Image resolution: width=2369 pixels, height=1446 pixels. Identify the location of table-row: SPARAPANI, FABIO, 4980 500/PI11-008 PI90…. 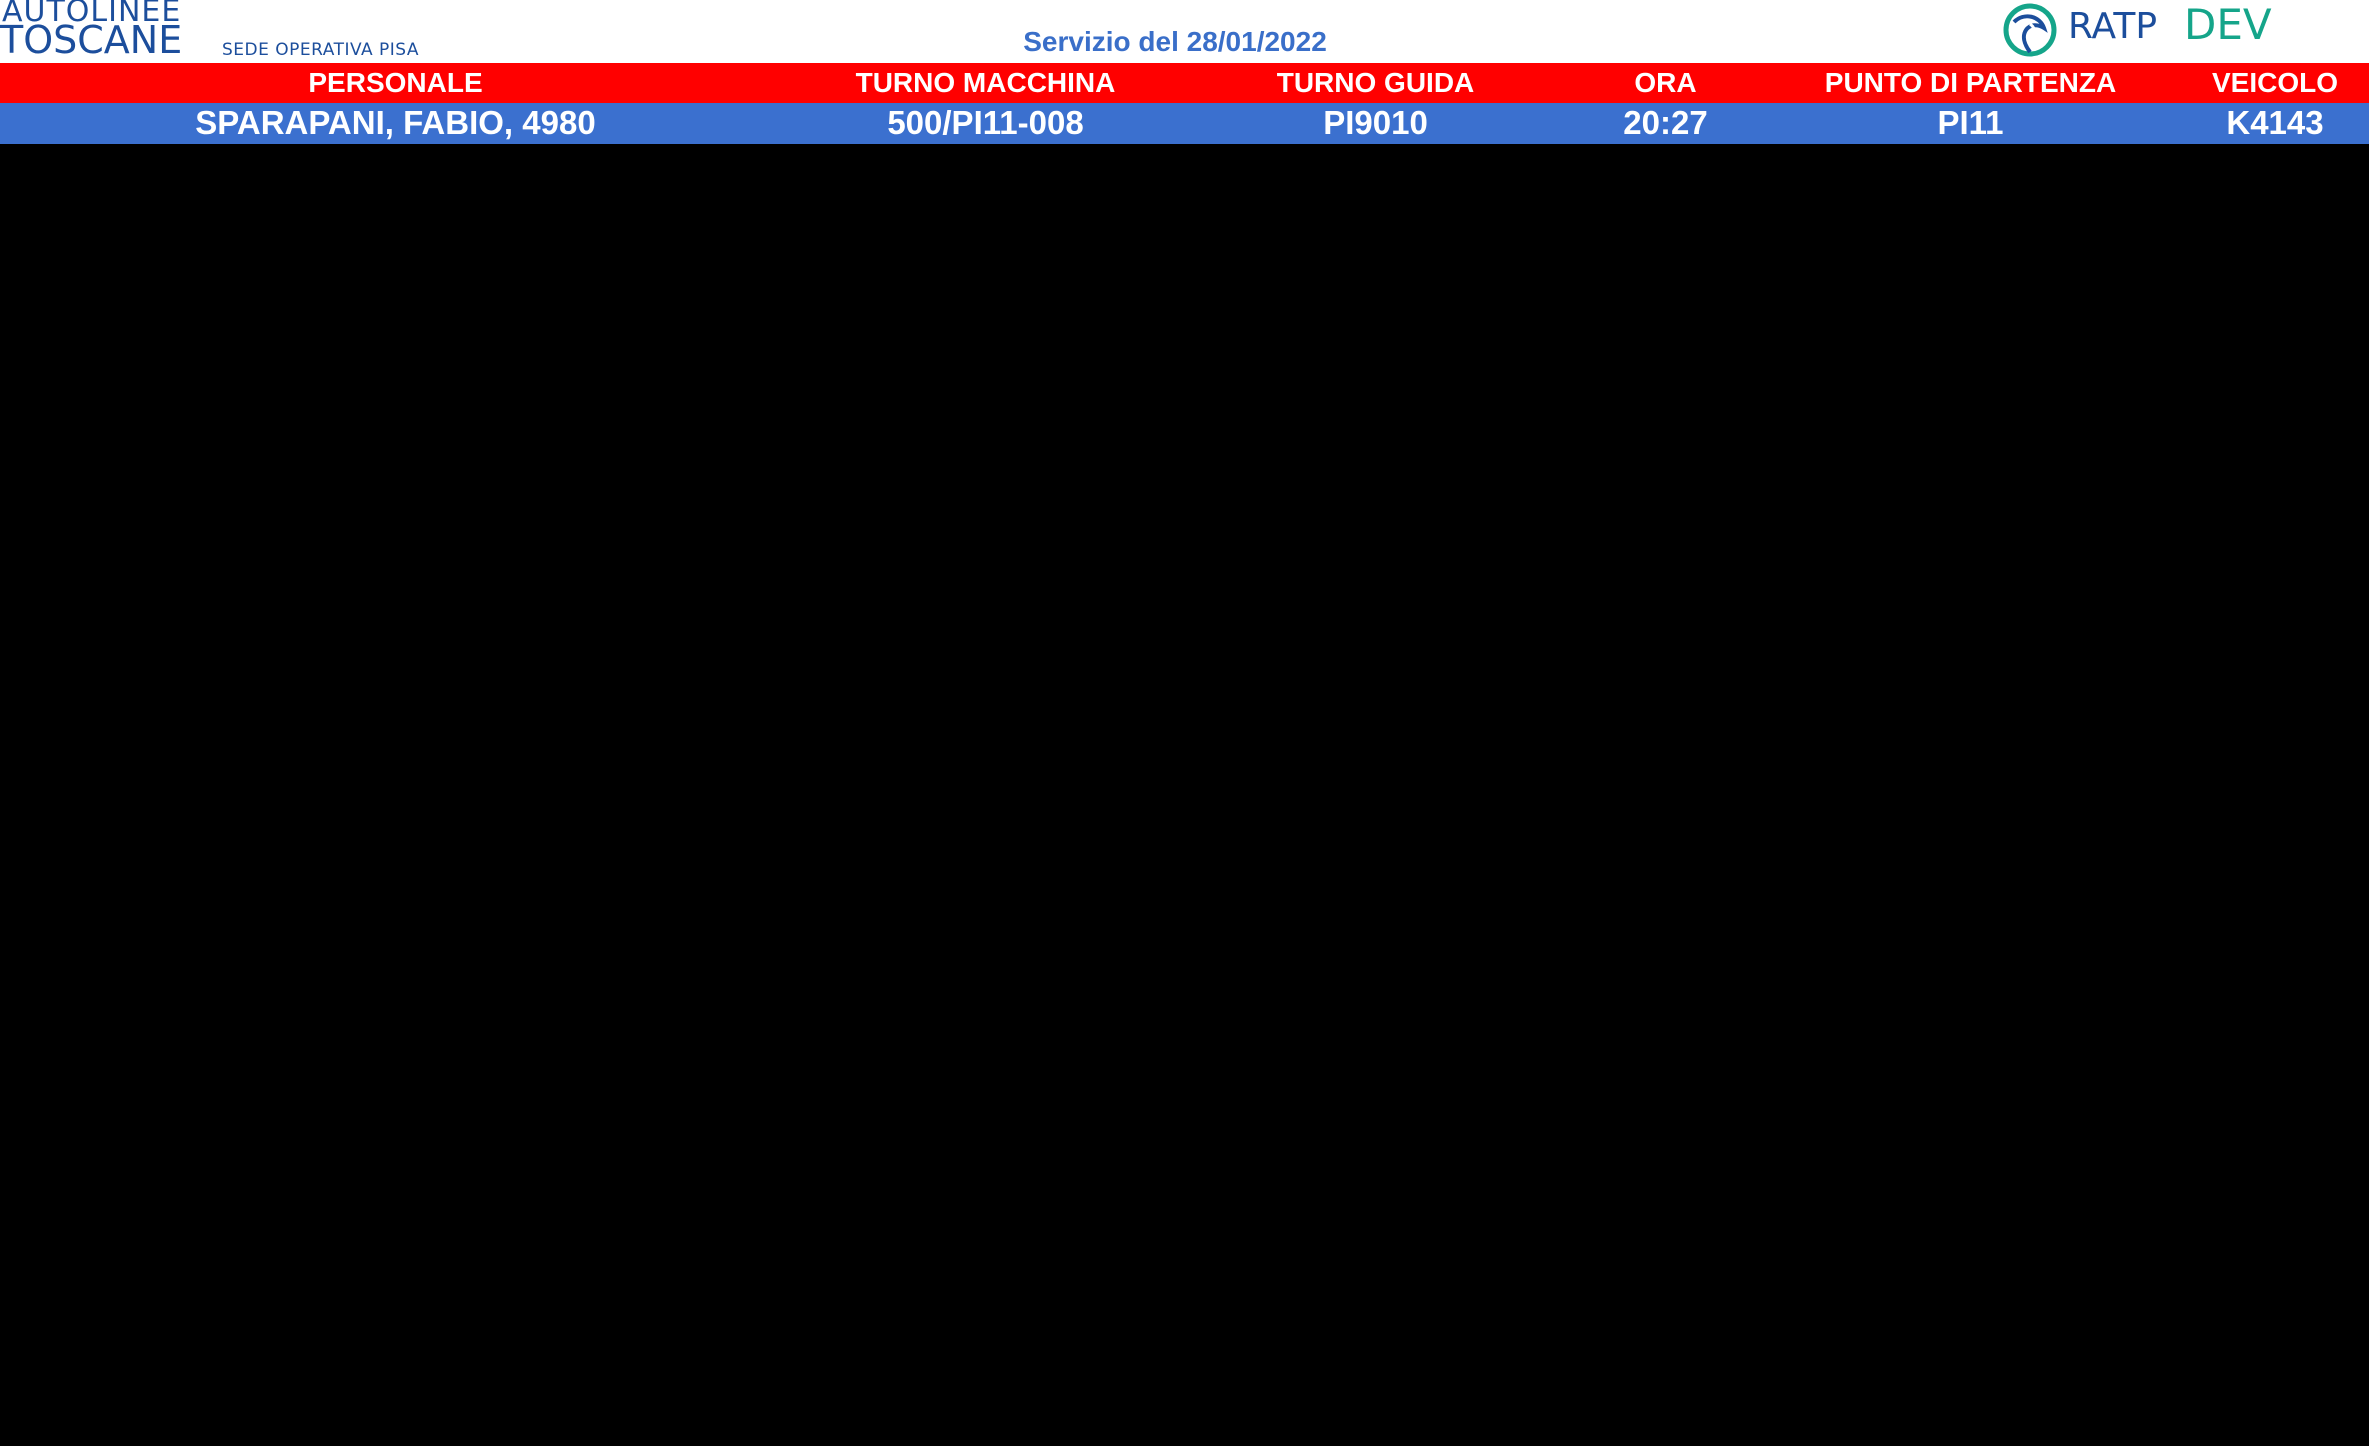
(1184, 123).